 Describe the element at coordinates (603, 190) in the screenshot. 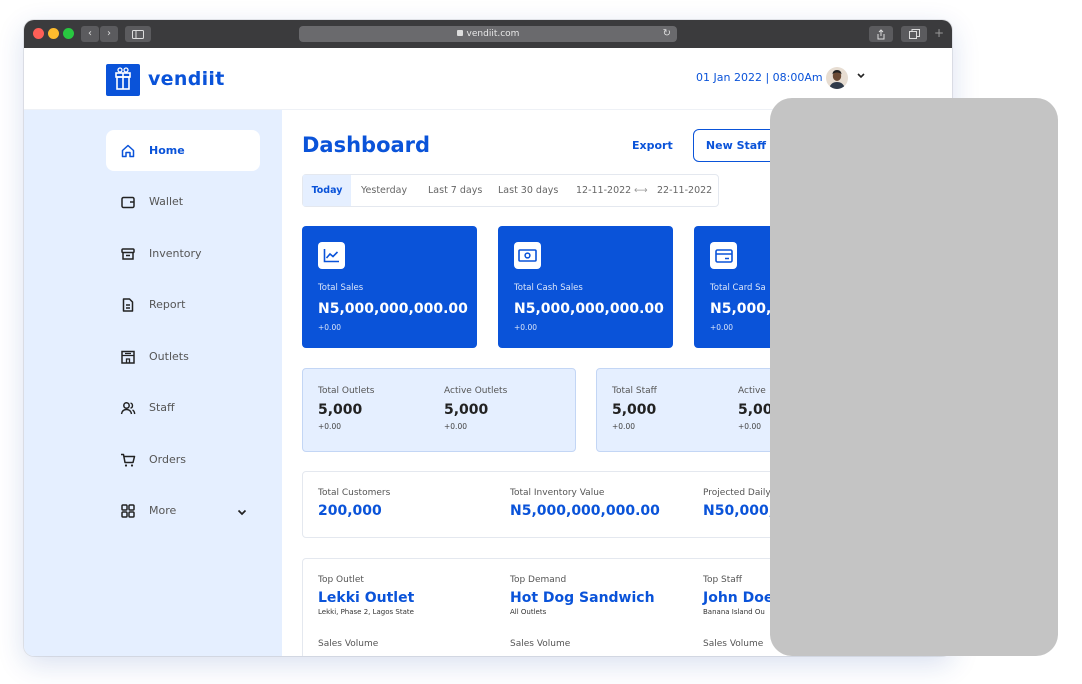

I see `date-range-start: 12-11-2022` at that location.